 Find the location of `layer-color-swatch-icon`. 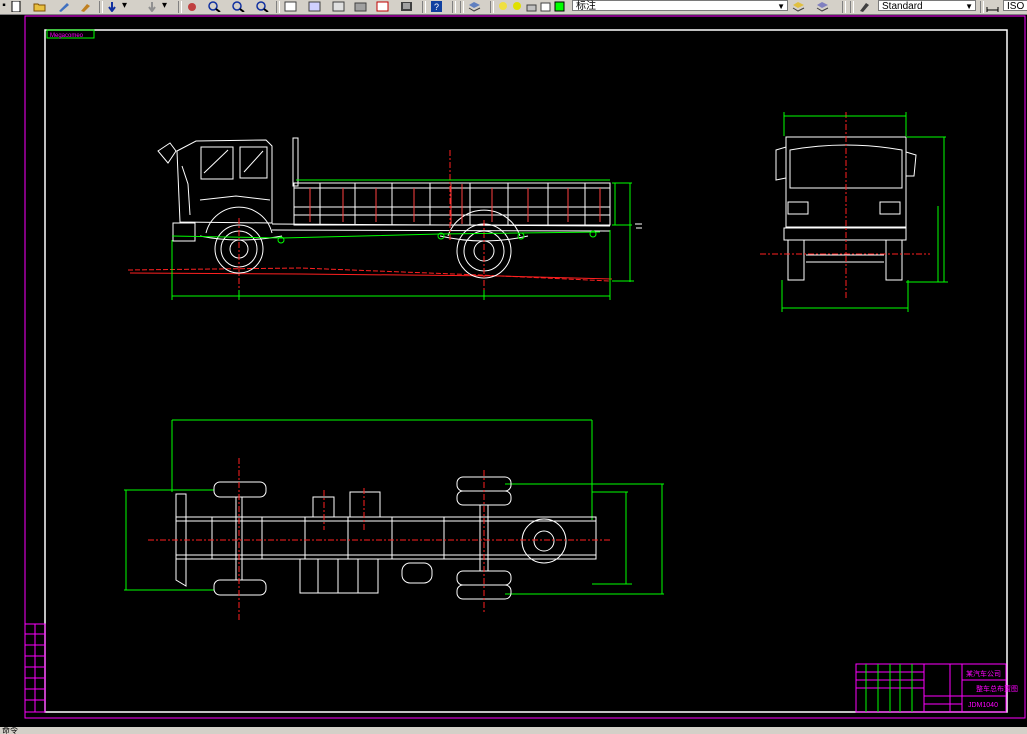

layer-color-swatch-icon is located at coordinates (559, 6).